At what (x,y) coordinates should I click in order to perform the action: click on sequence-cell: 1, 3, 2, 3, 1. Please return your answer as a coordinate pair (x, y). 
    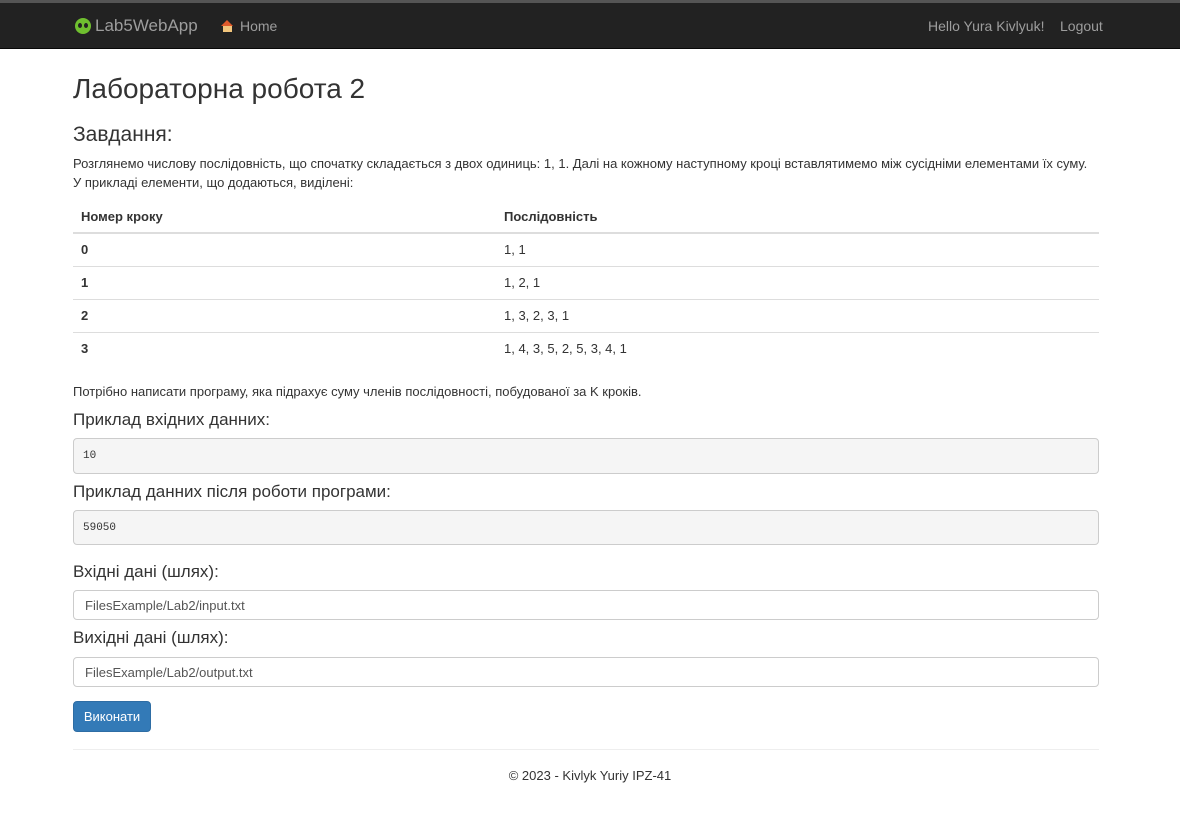
    Looking at the image, I should click on (797, 315).